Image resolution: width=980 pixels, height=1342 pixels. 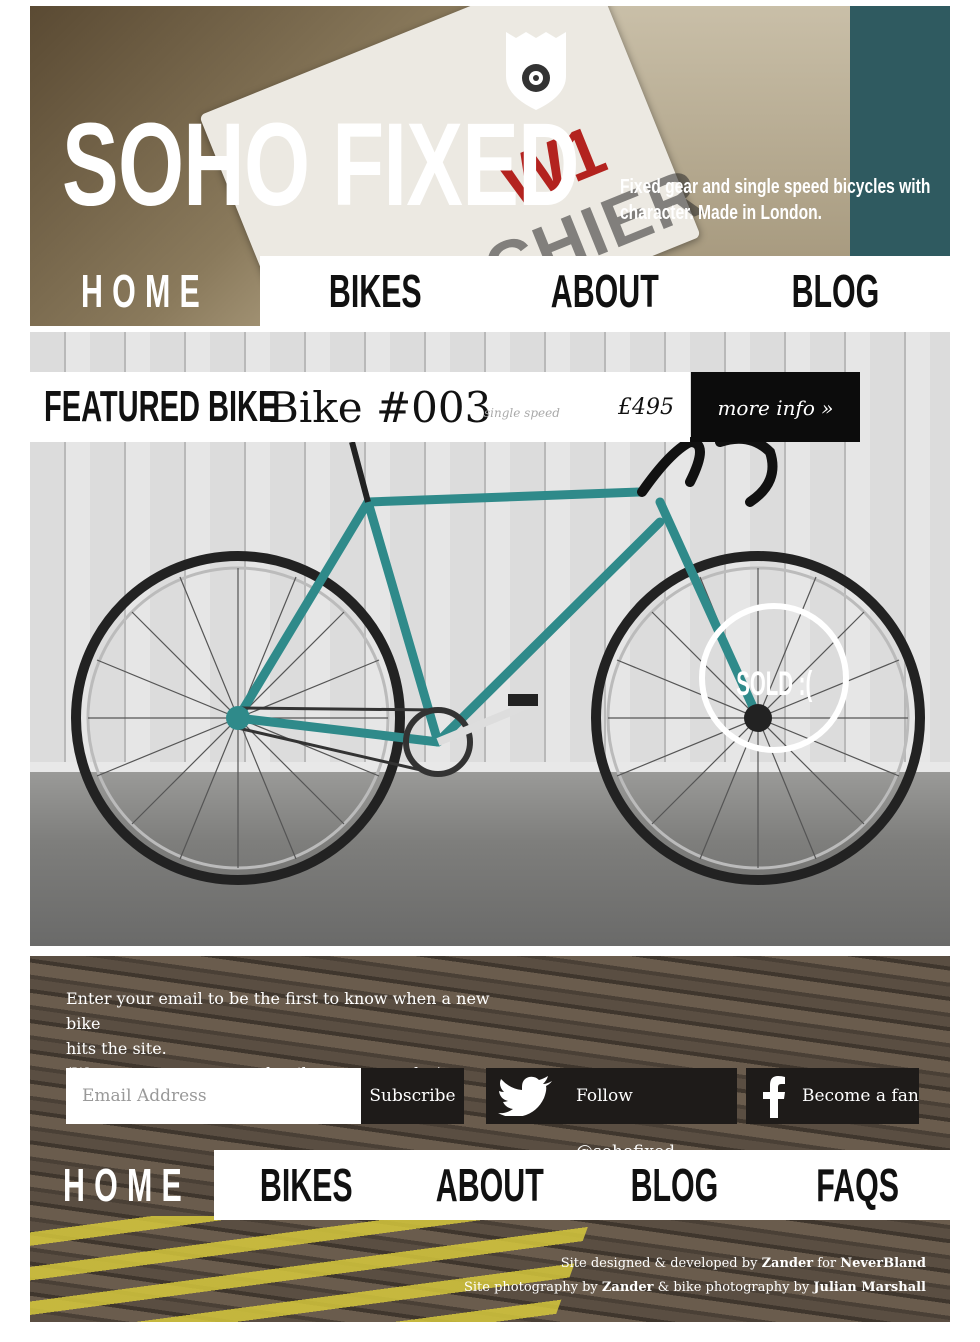 What do you see at coordinates (525, 1096) in the screenshot?
I see `twitter-bird-icon` at bounding box center [525, 1096].